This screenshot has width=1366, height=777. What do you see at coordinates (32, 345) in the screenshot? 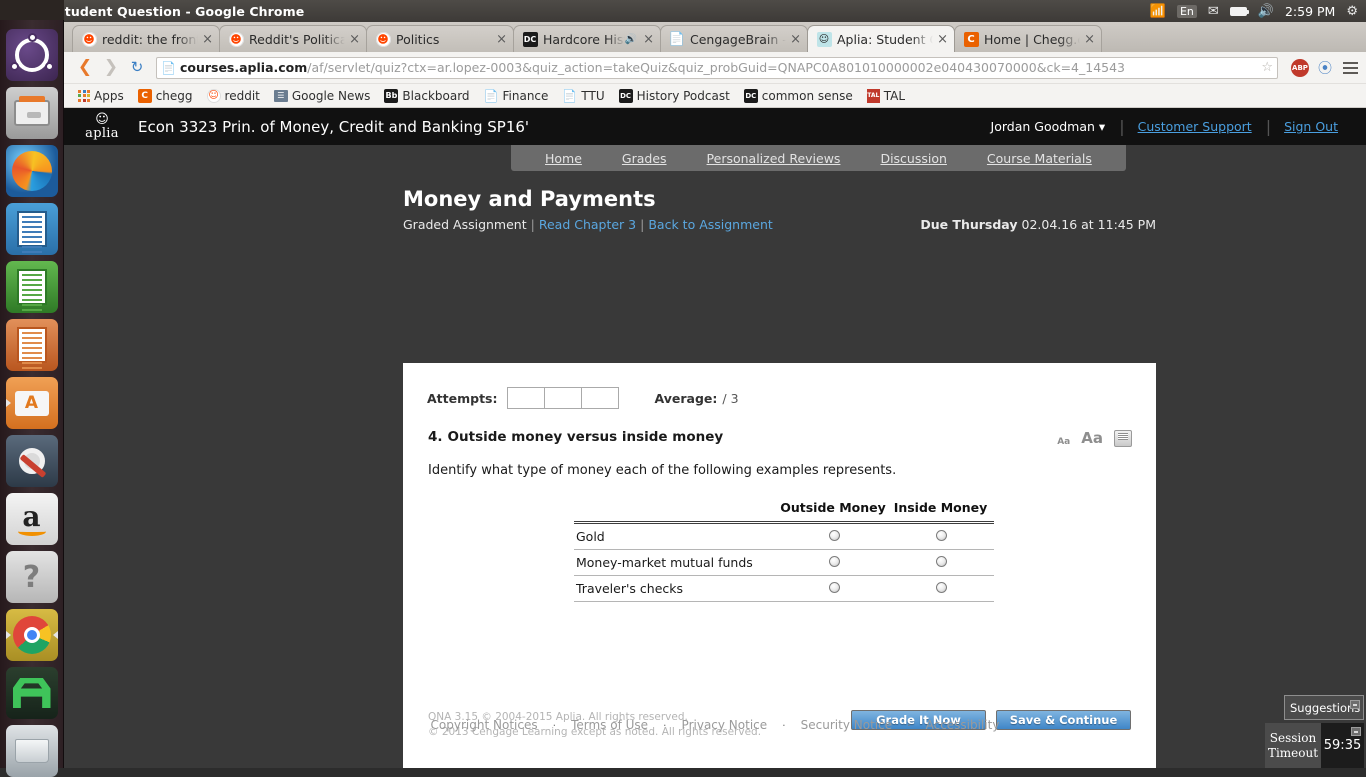
I see `launcher-item-libreoffice-impress` at bounding box center [32, 345].